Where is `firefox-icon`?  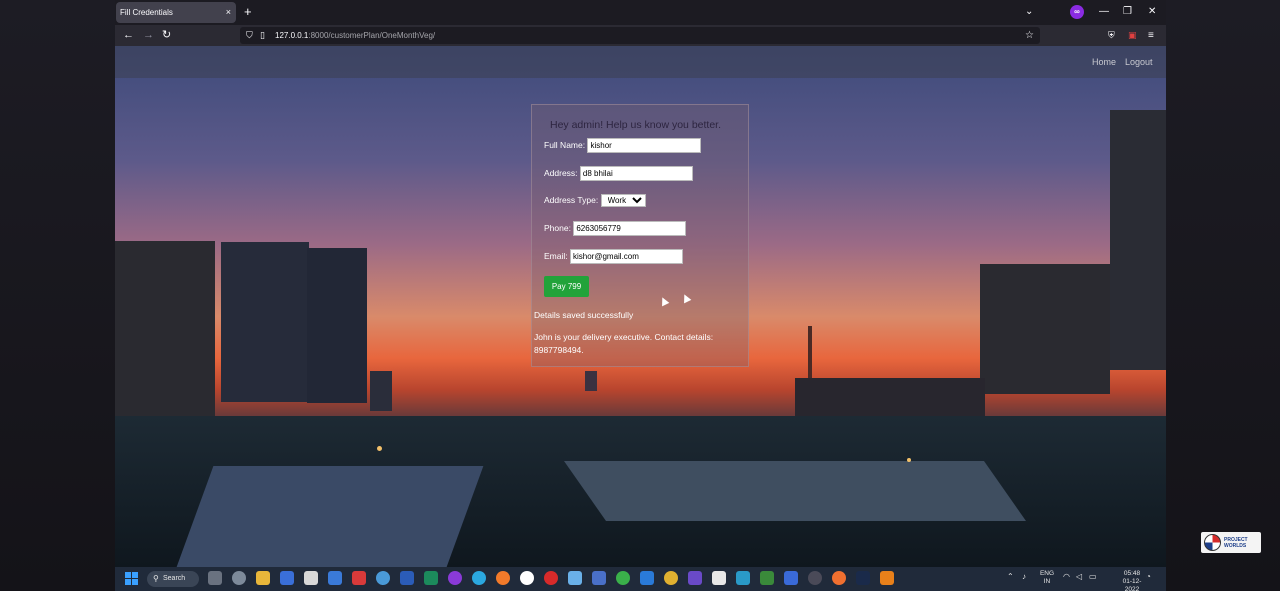
firefox-icon is located at coordinates (503, 578).